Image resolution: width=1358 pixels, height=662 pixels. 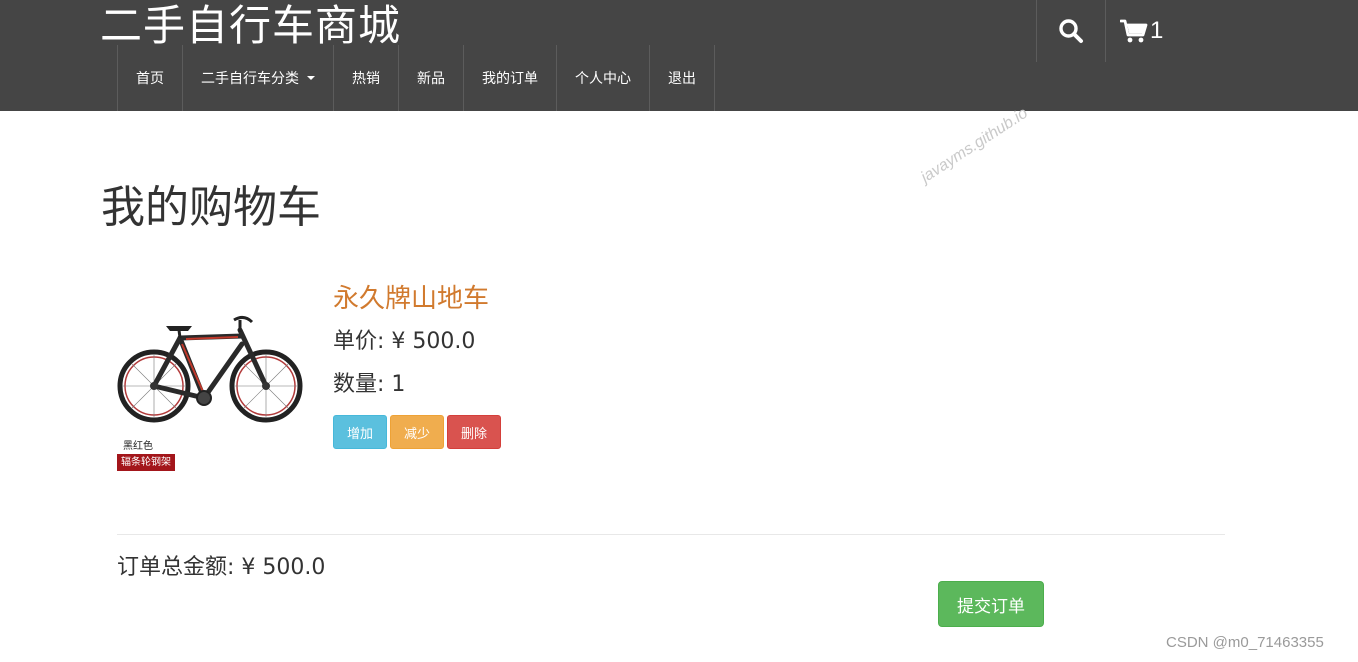 I want to click on nav-item-label: 我的订单, so click(x=510, y=79).